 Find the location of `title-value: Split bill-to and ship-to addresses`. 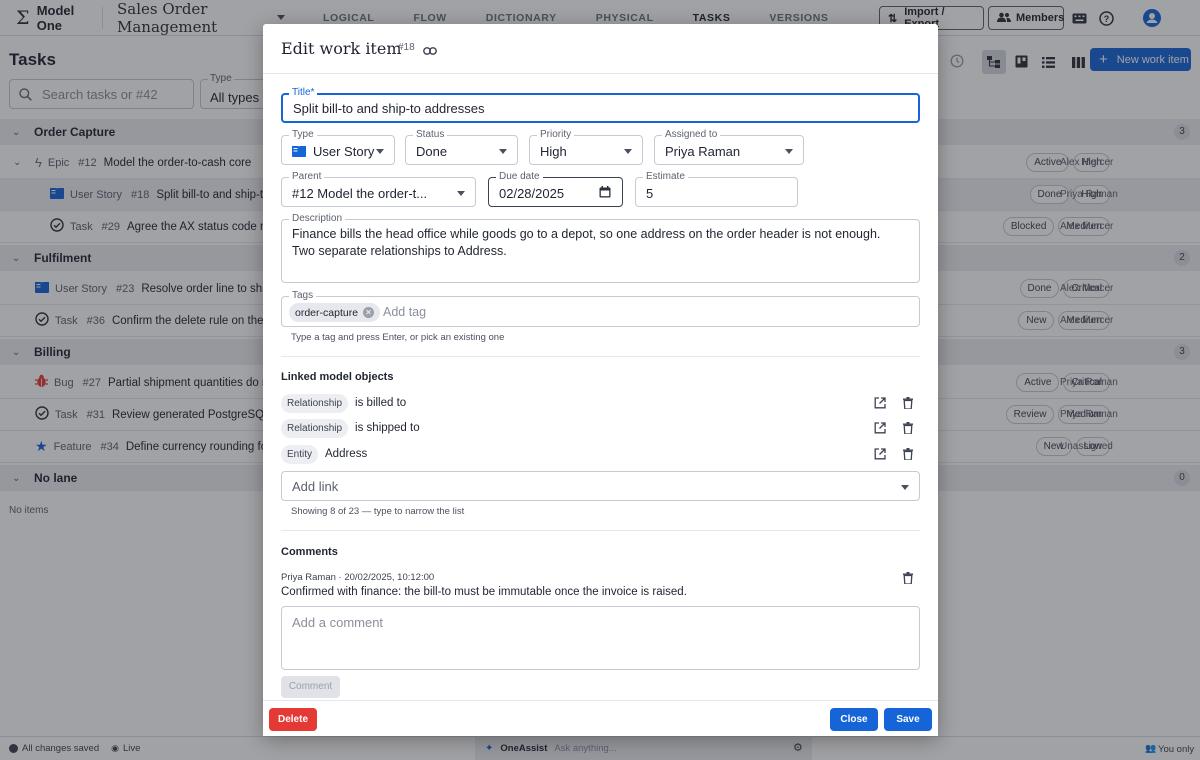

title-value: Split bill-to and ship-to addresses is located at coordinates (389, 108).